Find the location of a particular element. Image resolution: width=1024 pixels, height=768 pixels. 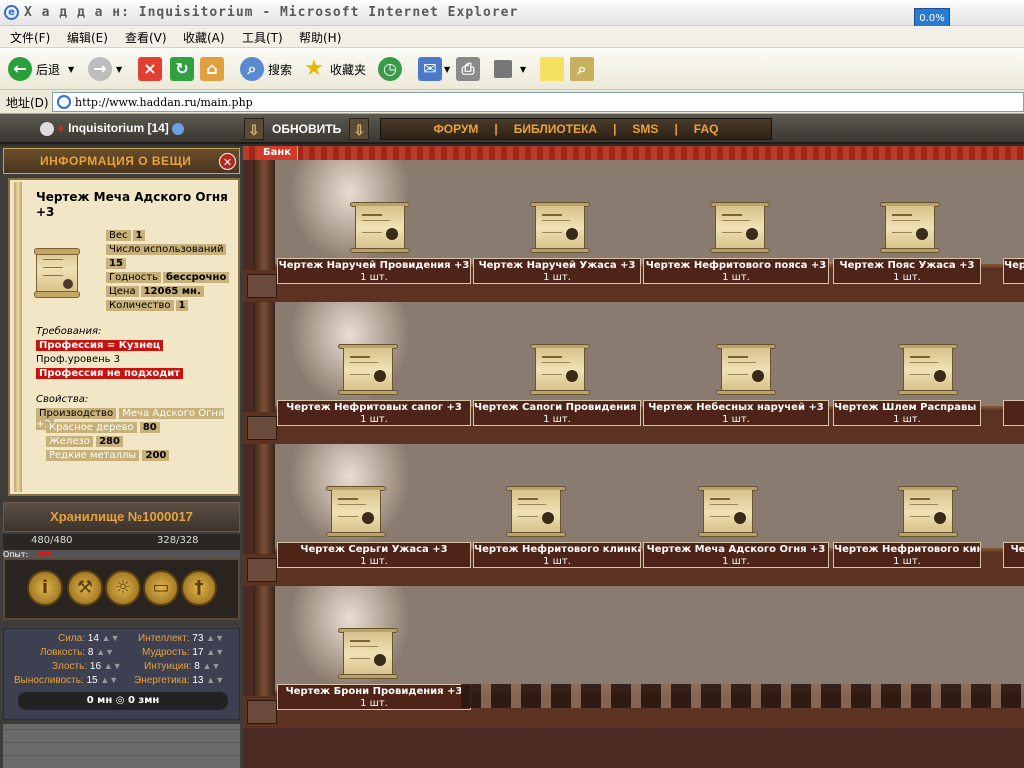

history-button: ◷ is located at coordinates (390, 69).